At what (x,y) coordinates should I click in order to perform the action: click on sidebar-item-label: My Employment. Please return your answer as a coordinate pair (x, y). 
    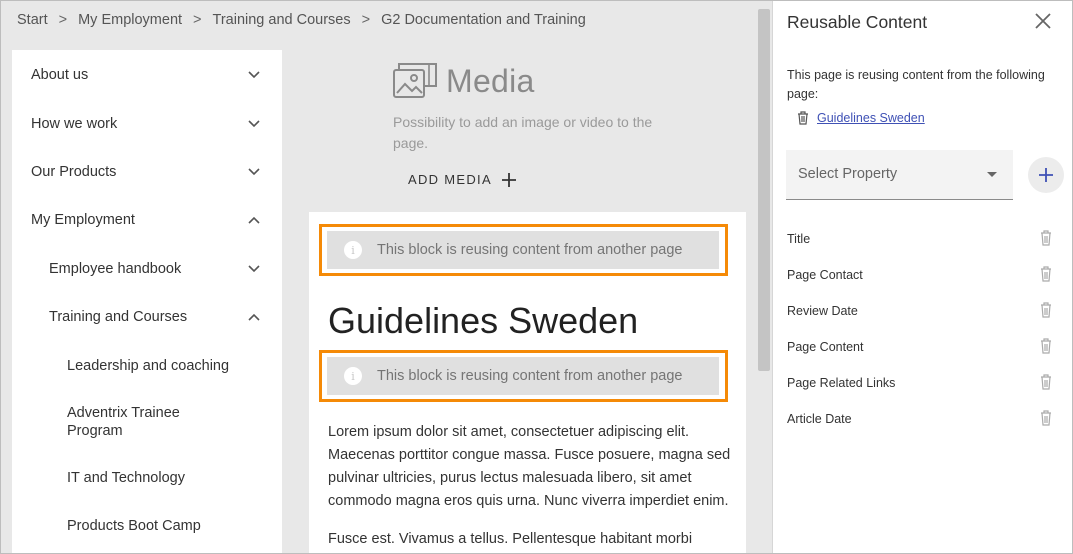
    Looking at the image, I should click on (83, 220).